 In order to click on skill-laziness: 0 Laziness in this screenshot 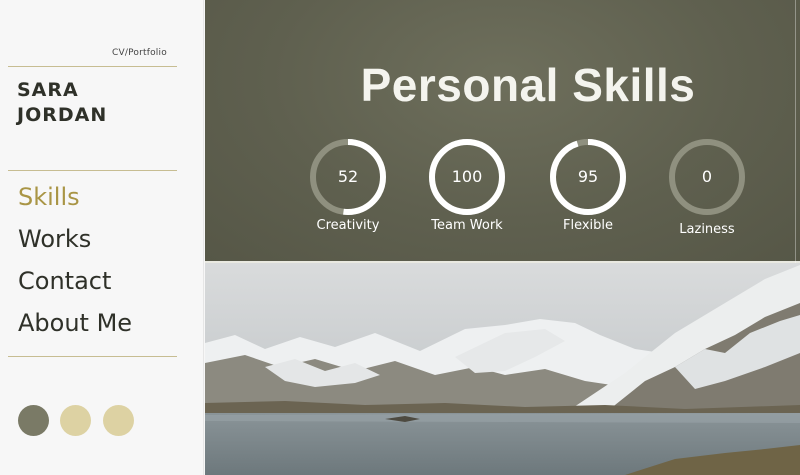, I will do `click(707, 187)`.